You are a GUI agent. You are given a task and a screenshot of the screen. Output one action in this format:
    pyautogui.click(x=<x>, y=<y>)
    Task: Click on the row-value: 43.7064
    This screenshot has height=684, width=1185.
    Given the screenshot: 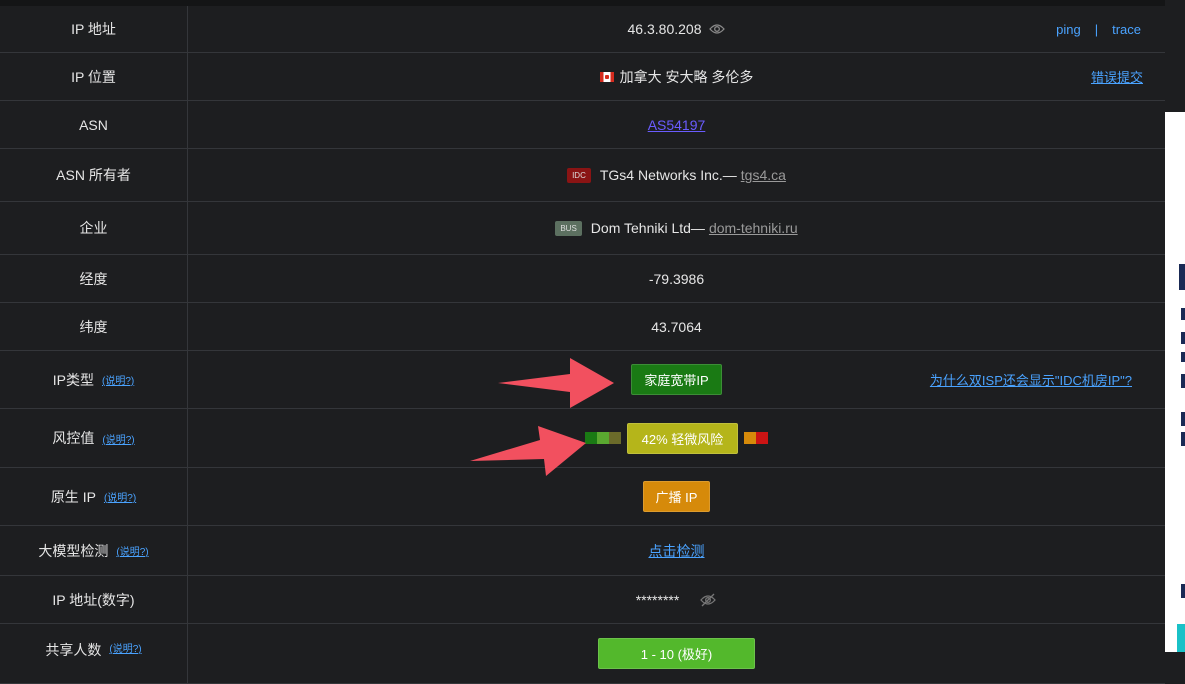 What is the action you would take?
    pyautogui.click(x=676, y=326)
    